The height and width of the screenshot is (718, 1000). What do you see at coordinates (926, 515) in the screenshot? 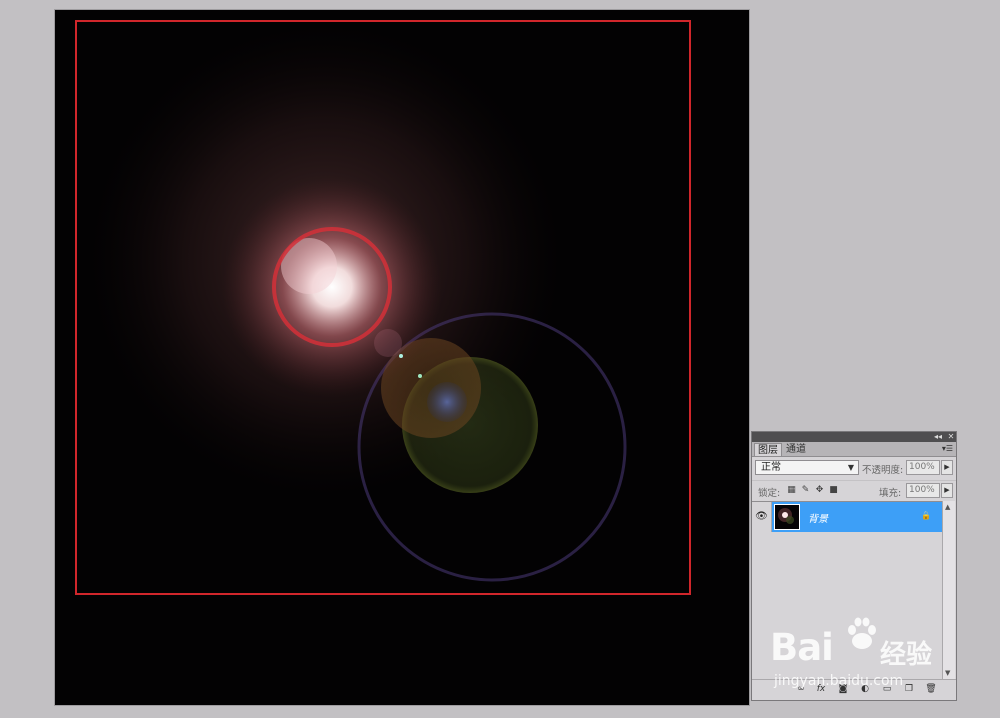
I see `lock-icon: 🔒` at bounding box center [926, 515].